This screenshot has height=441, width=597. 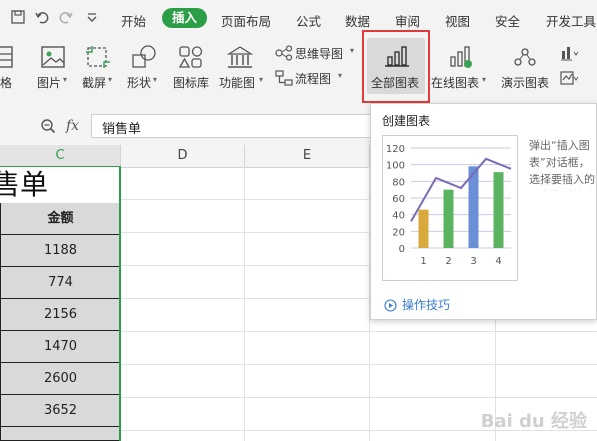 I want to click on tab-security: 安全, so click(x=507, y=20).